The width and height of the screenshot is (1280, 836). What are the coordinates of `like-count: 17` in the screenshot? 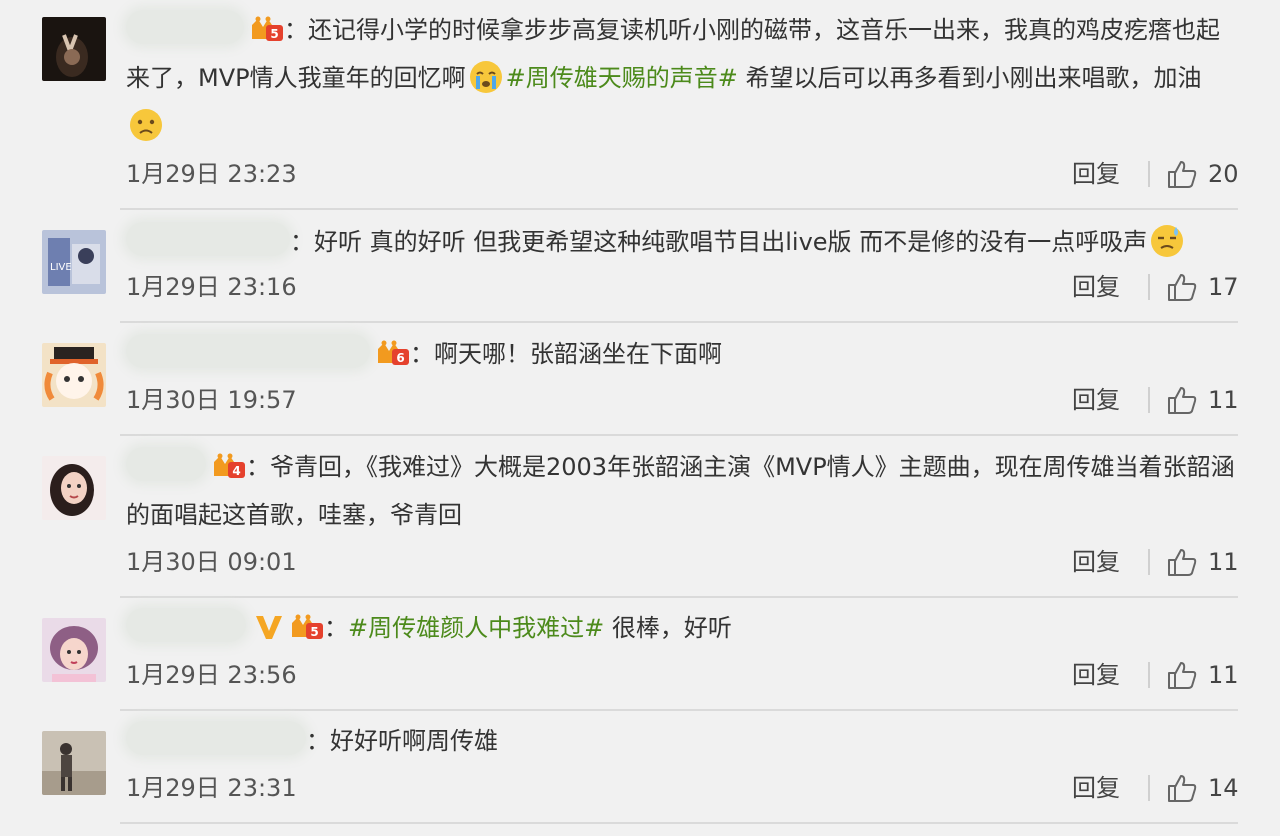 It's located at (1223, 287).